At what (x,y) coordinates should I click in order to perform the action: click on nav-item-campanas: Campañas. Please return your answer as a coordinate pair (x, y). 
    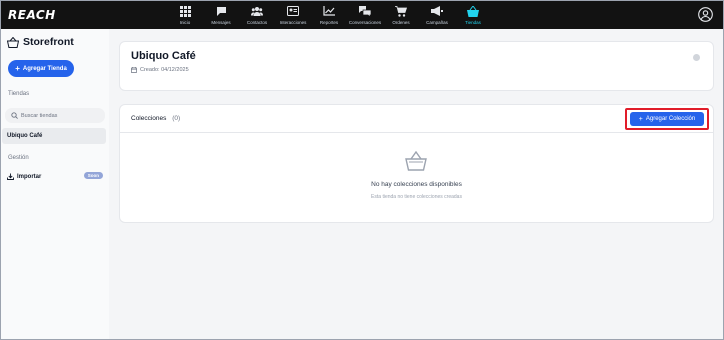
    Looking at the image, I should click on (437, 15).